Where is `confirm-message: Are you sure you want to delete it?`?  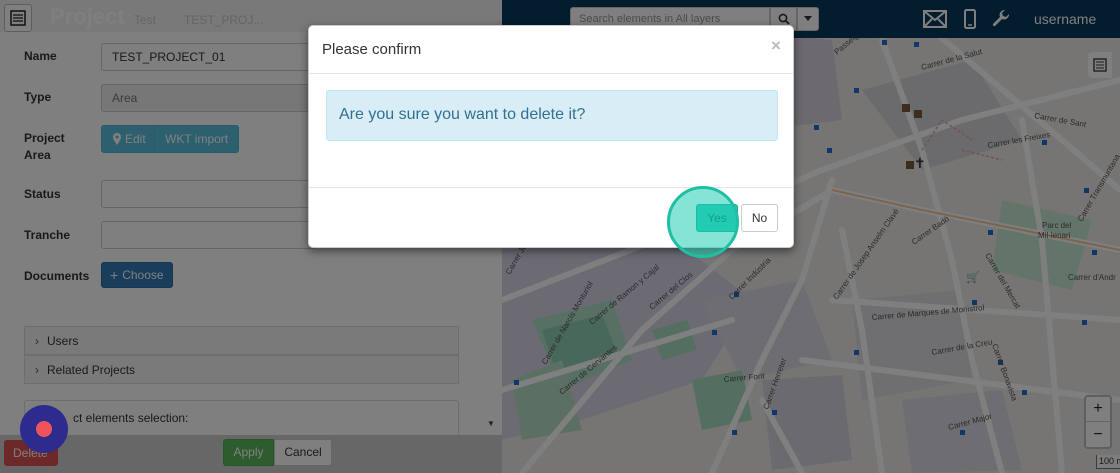 confirm-message: Are you sure you want to delete it? is located at coordinates (552, 115).